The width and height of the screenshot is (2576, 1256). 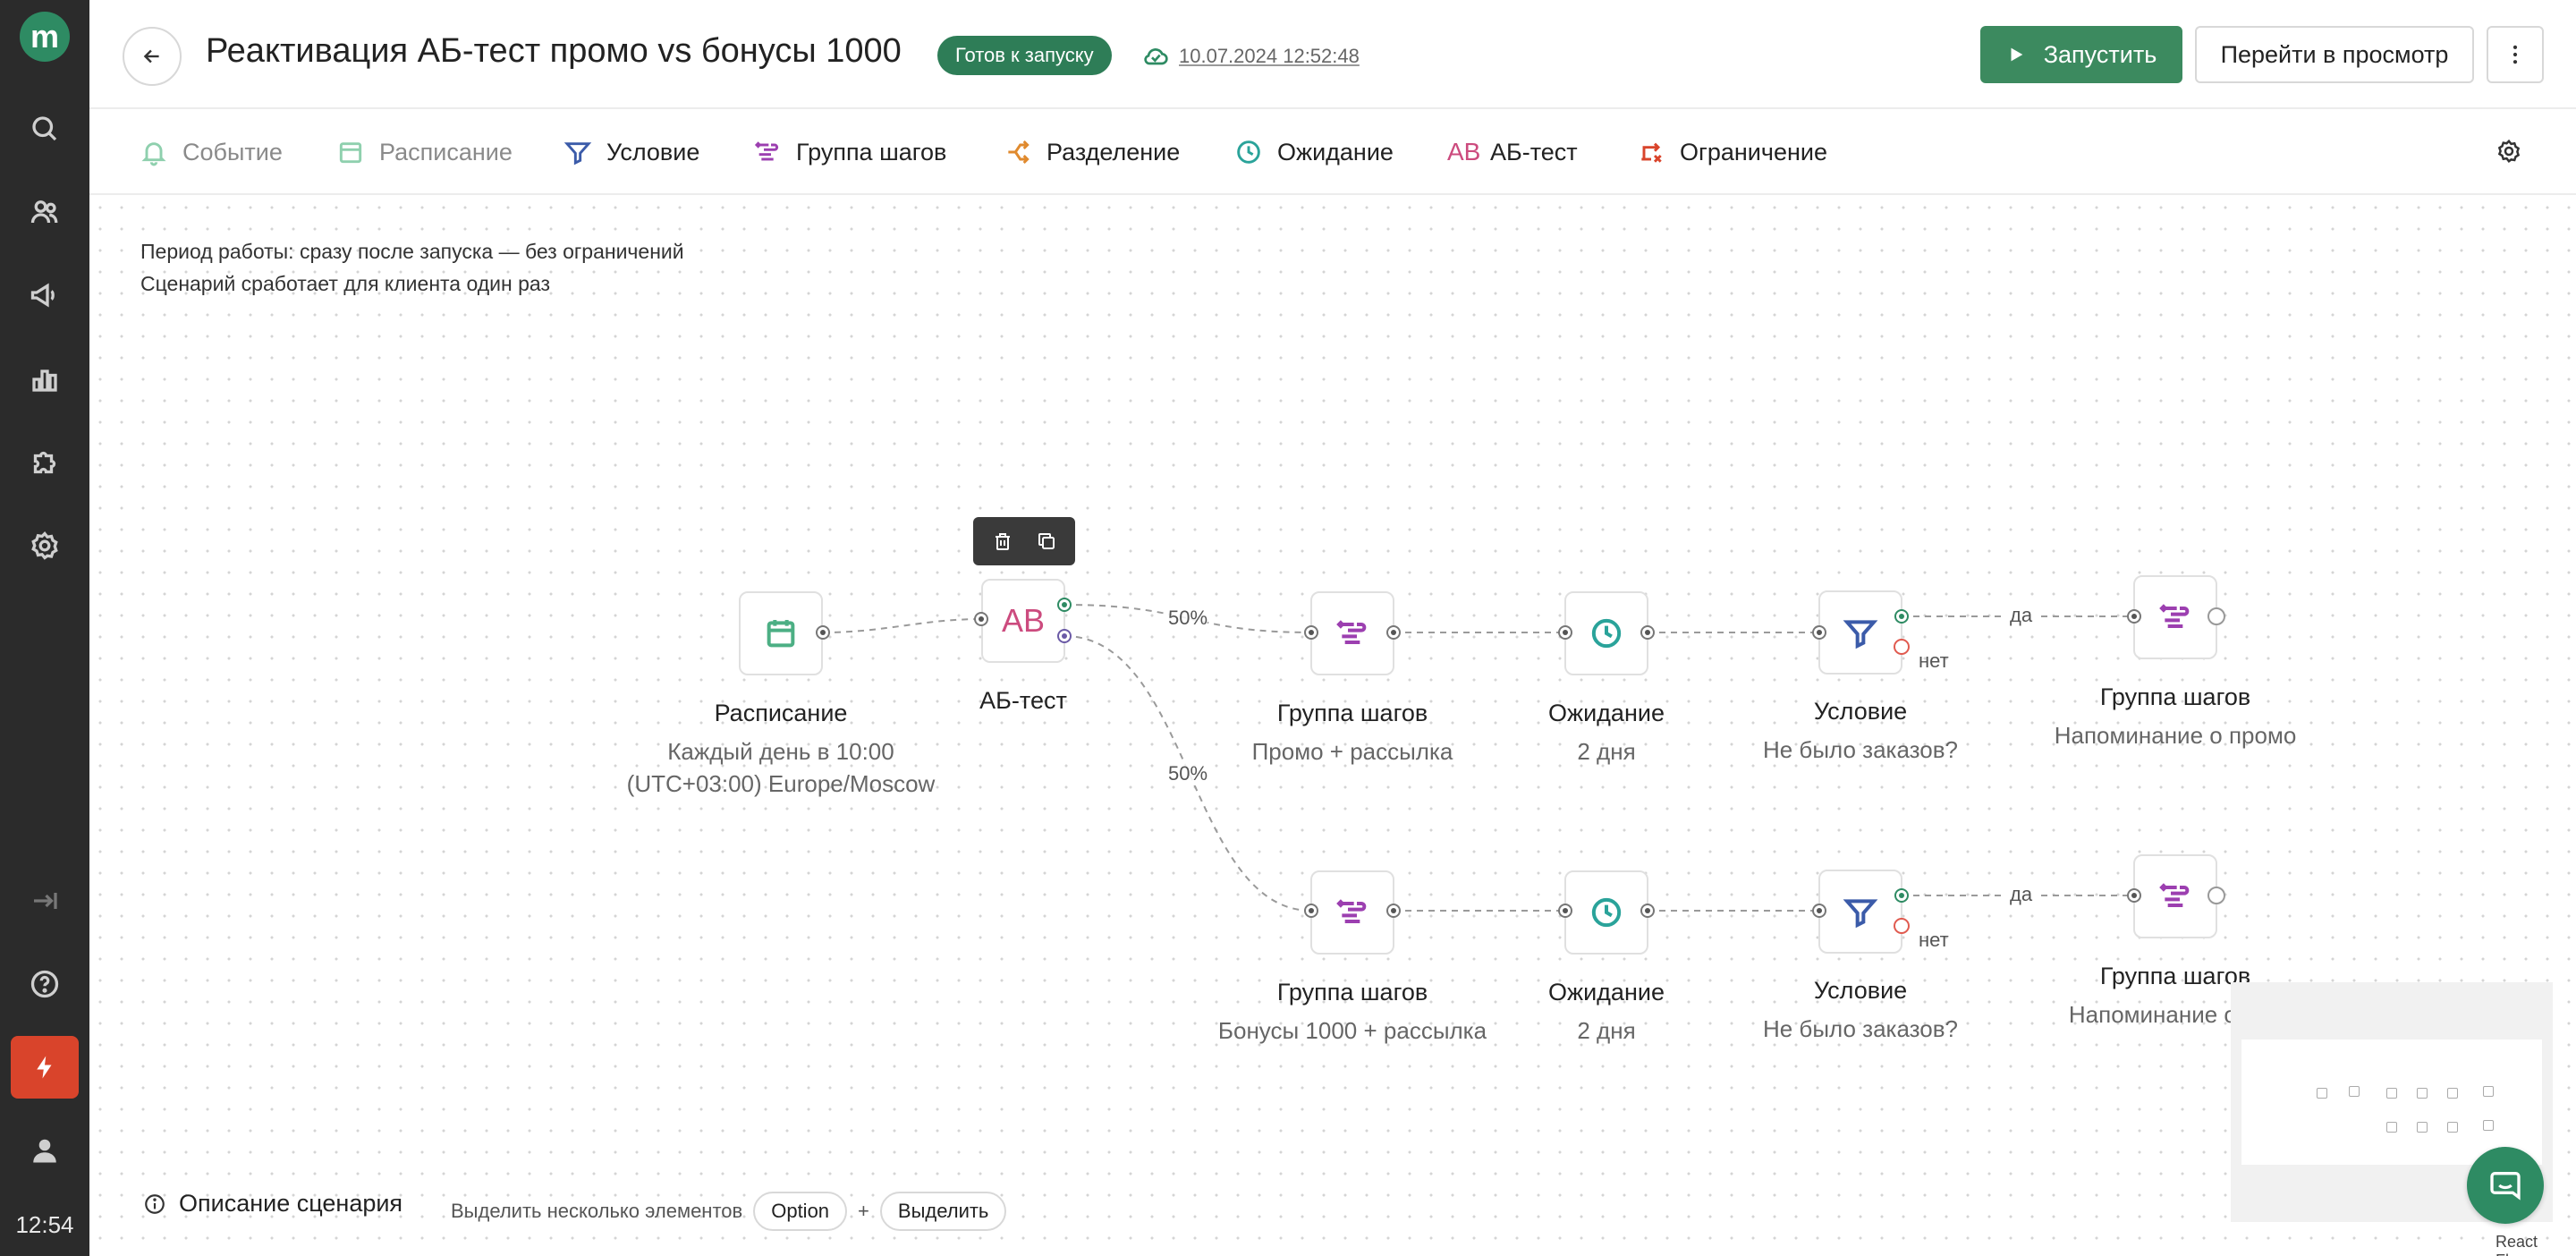 What do you see at coordinates (1606, 912) in the screenshot?
I see `node-wait-b` at bounding box center [1606, 912].